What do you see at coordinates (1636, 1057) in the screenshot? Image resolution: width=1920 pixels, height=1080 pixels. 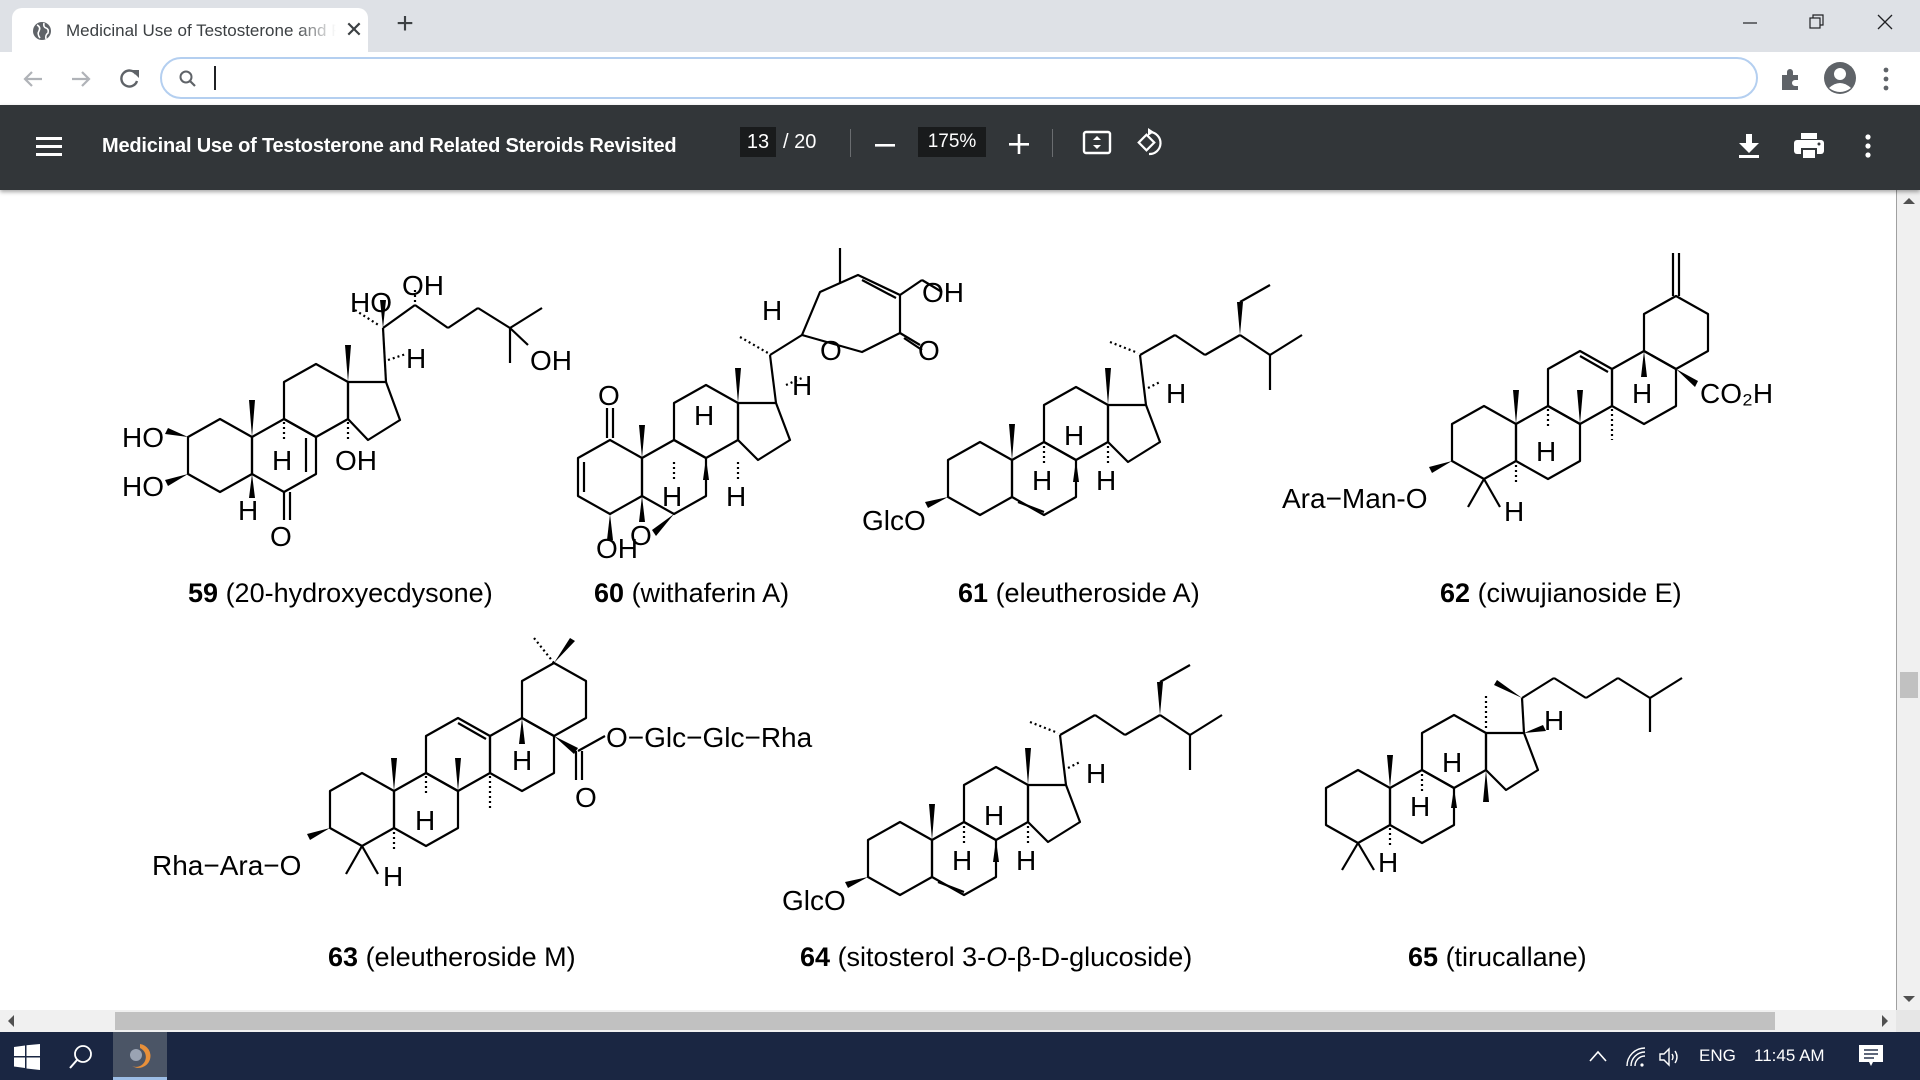 I see `wifi-icon` at bounding box center [1636, 1057].